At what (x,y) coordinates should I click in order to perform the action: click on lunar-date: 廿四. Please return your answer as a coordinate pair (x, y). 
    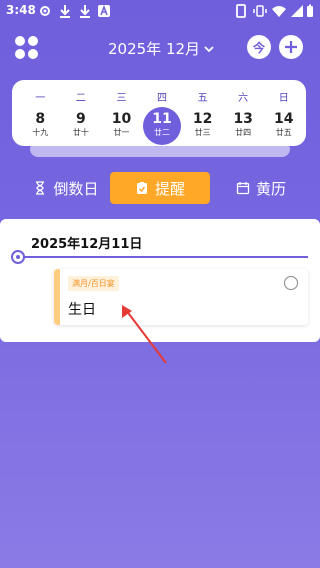
    Looking at the image, I should click on (243, 132).